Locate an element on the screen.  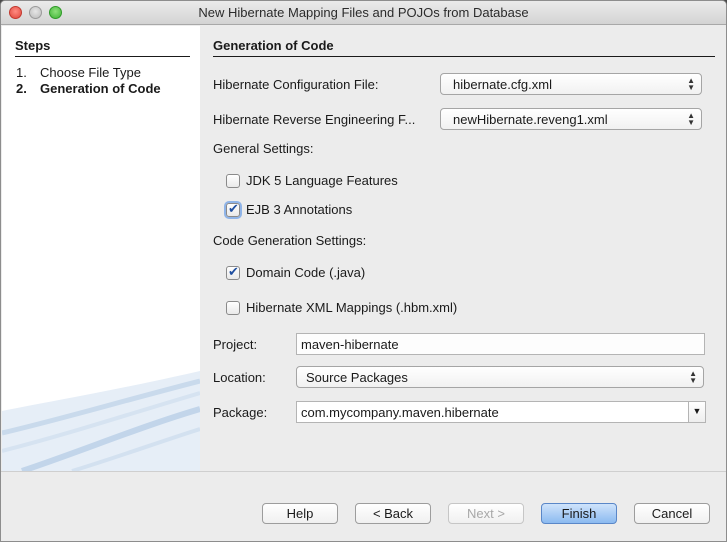
help-button: Help is located at coordinates (300, 513).